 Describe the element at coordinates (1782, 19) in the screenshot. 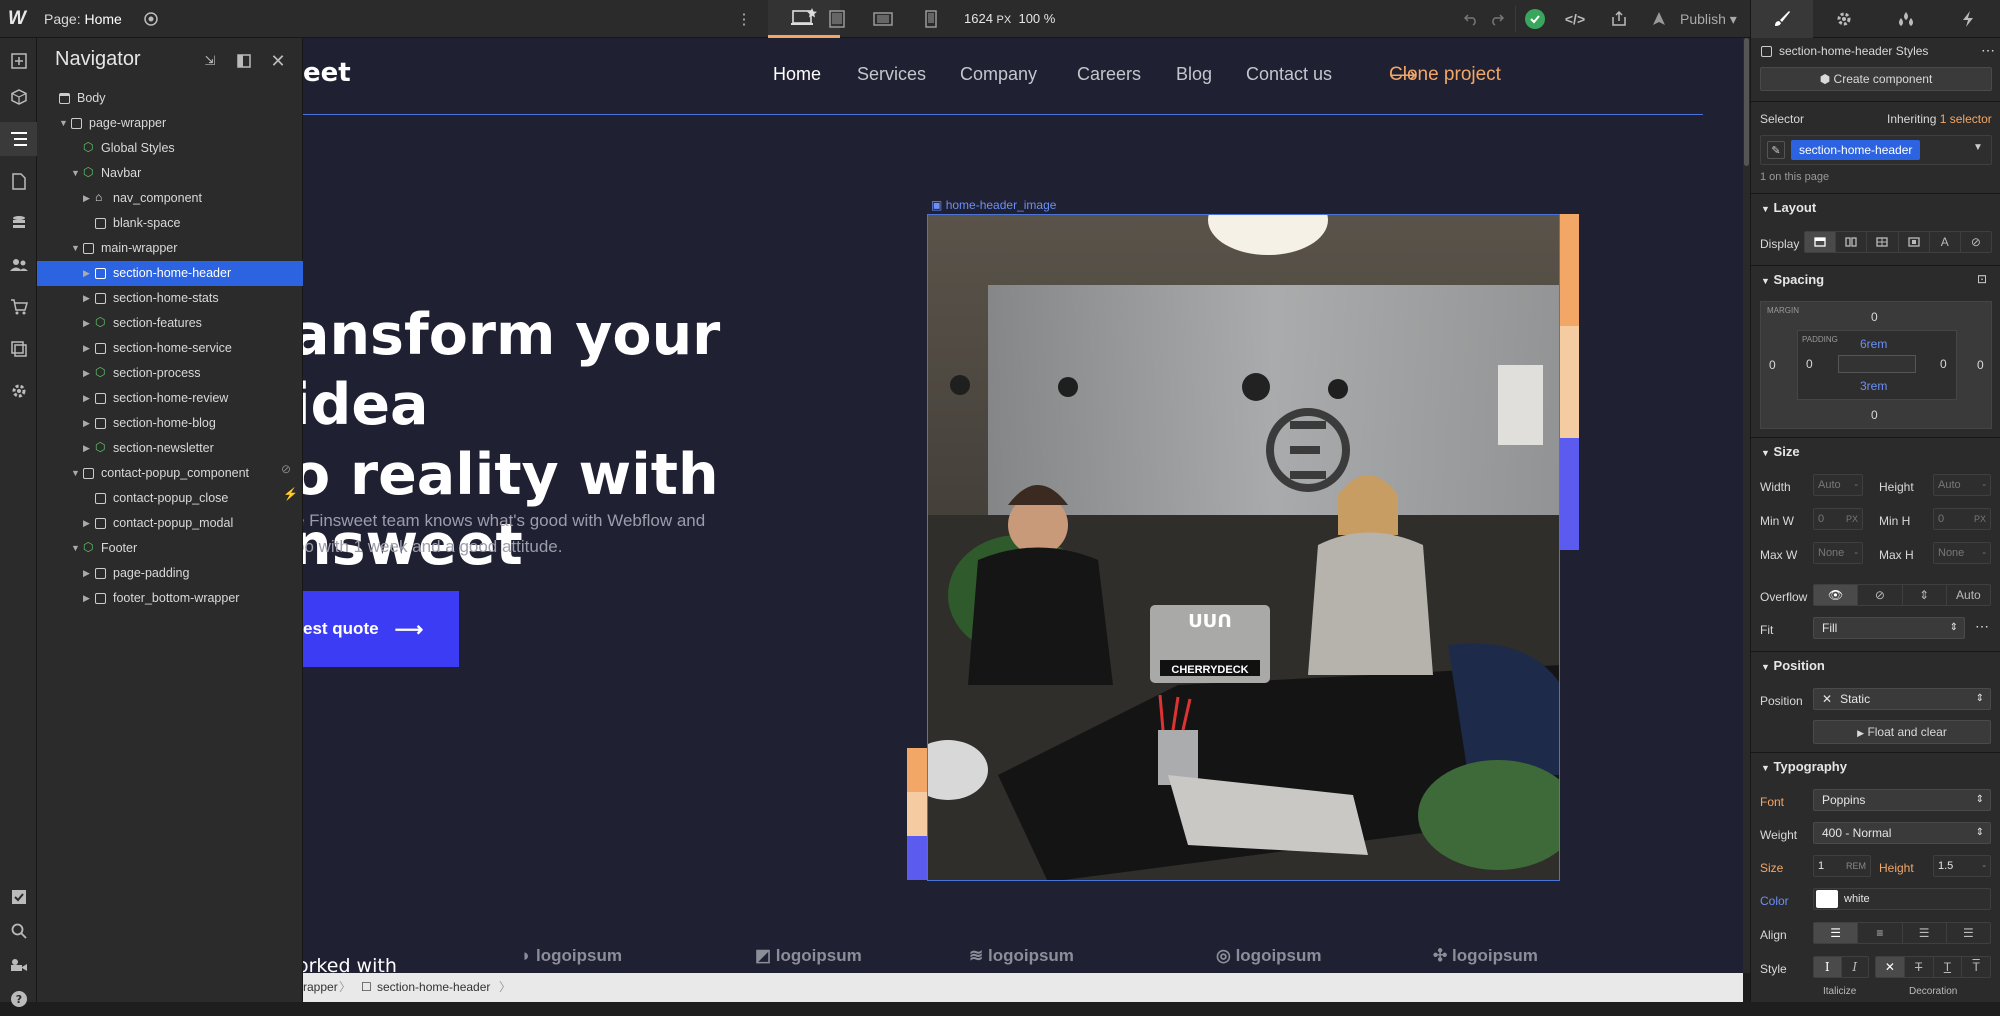

I see `style-brush-icon` at that location.